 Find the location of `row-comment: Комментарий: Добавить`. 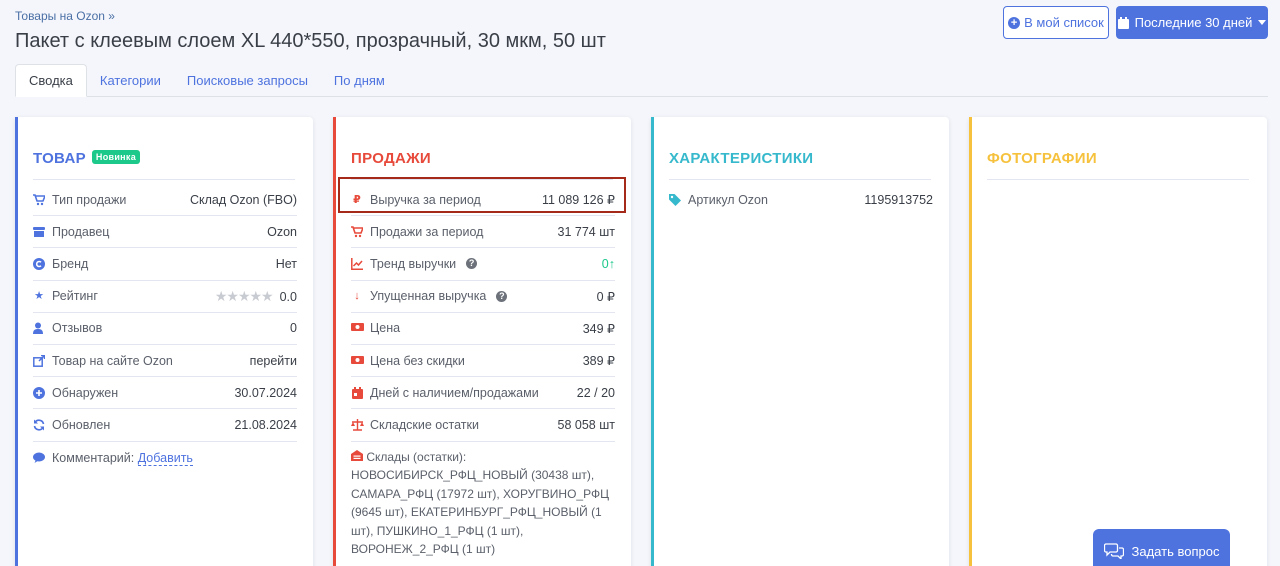

row-comment: Комментарий: Добавить is located at coordinates (165, 458).